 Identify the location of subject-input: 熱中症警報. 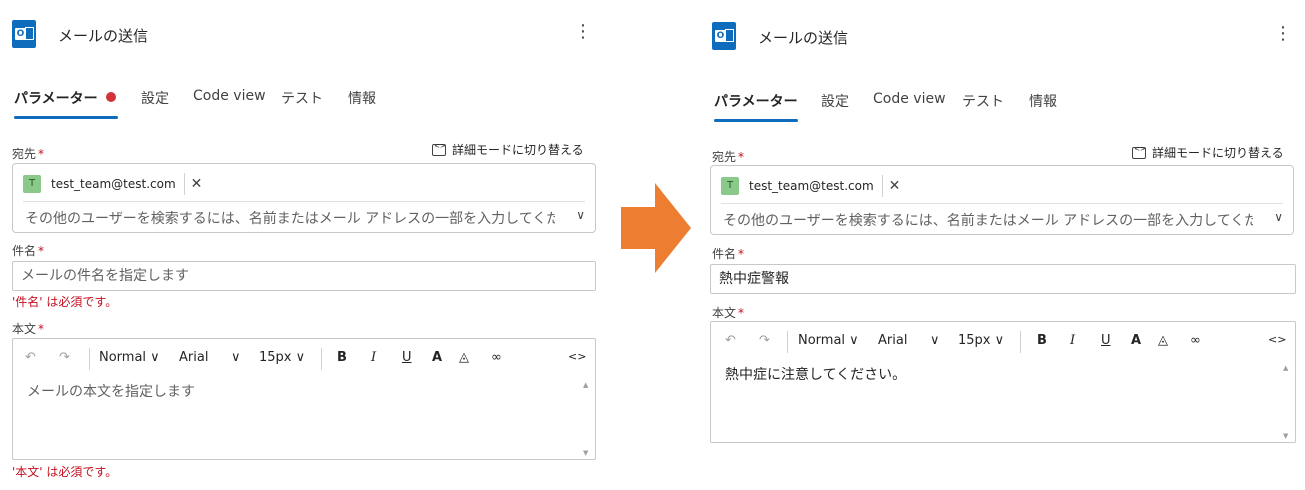
(1003, 279).